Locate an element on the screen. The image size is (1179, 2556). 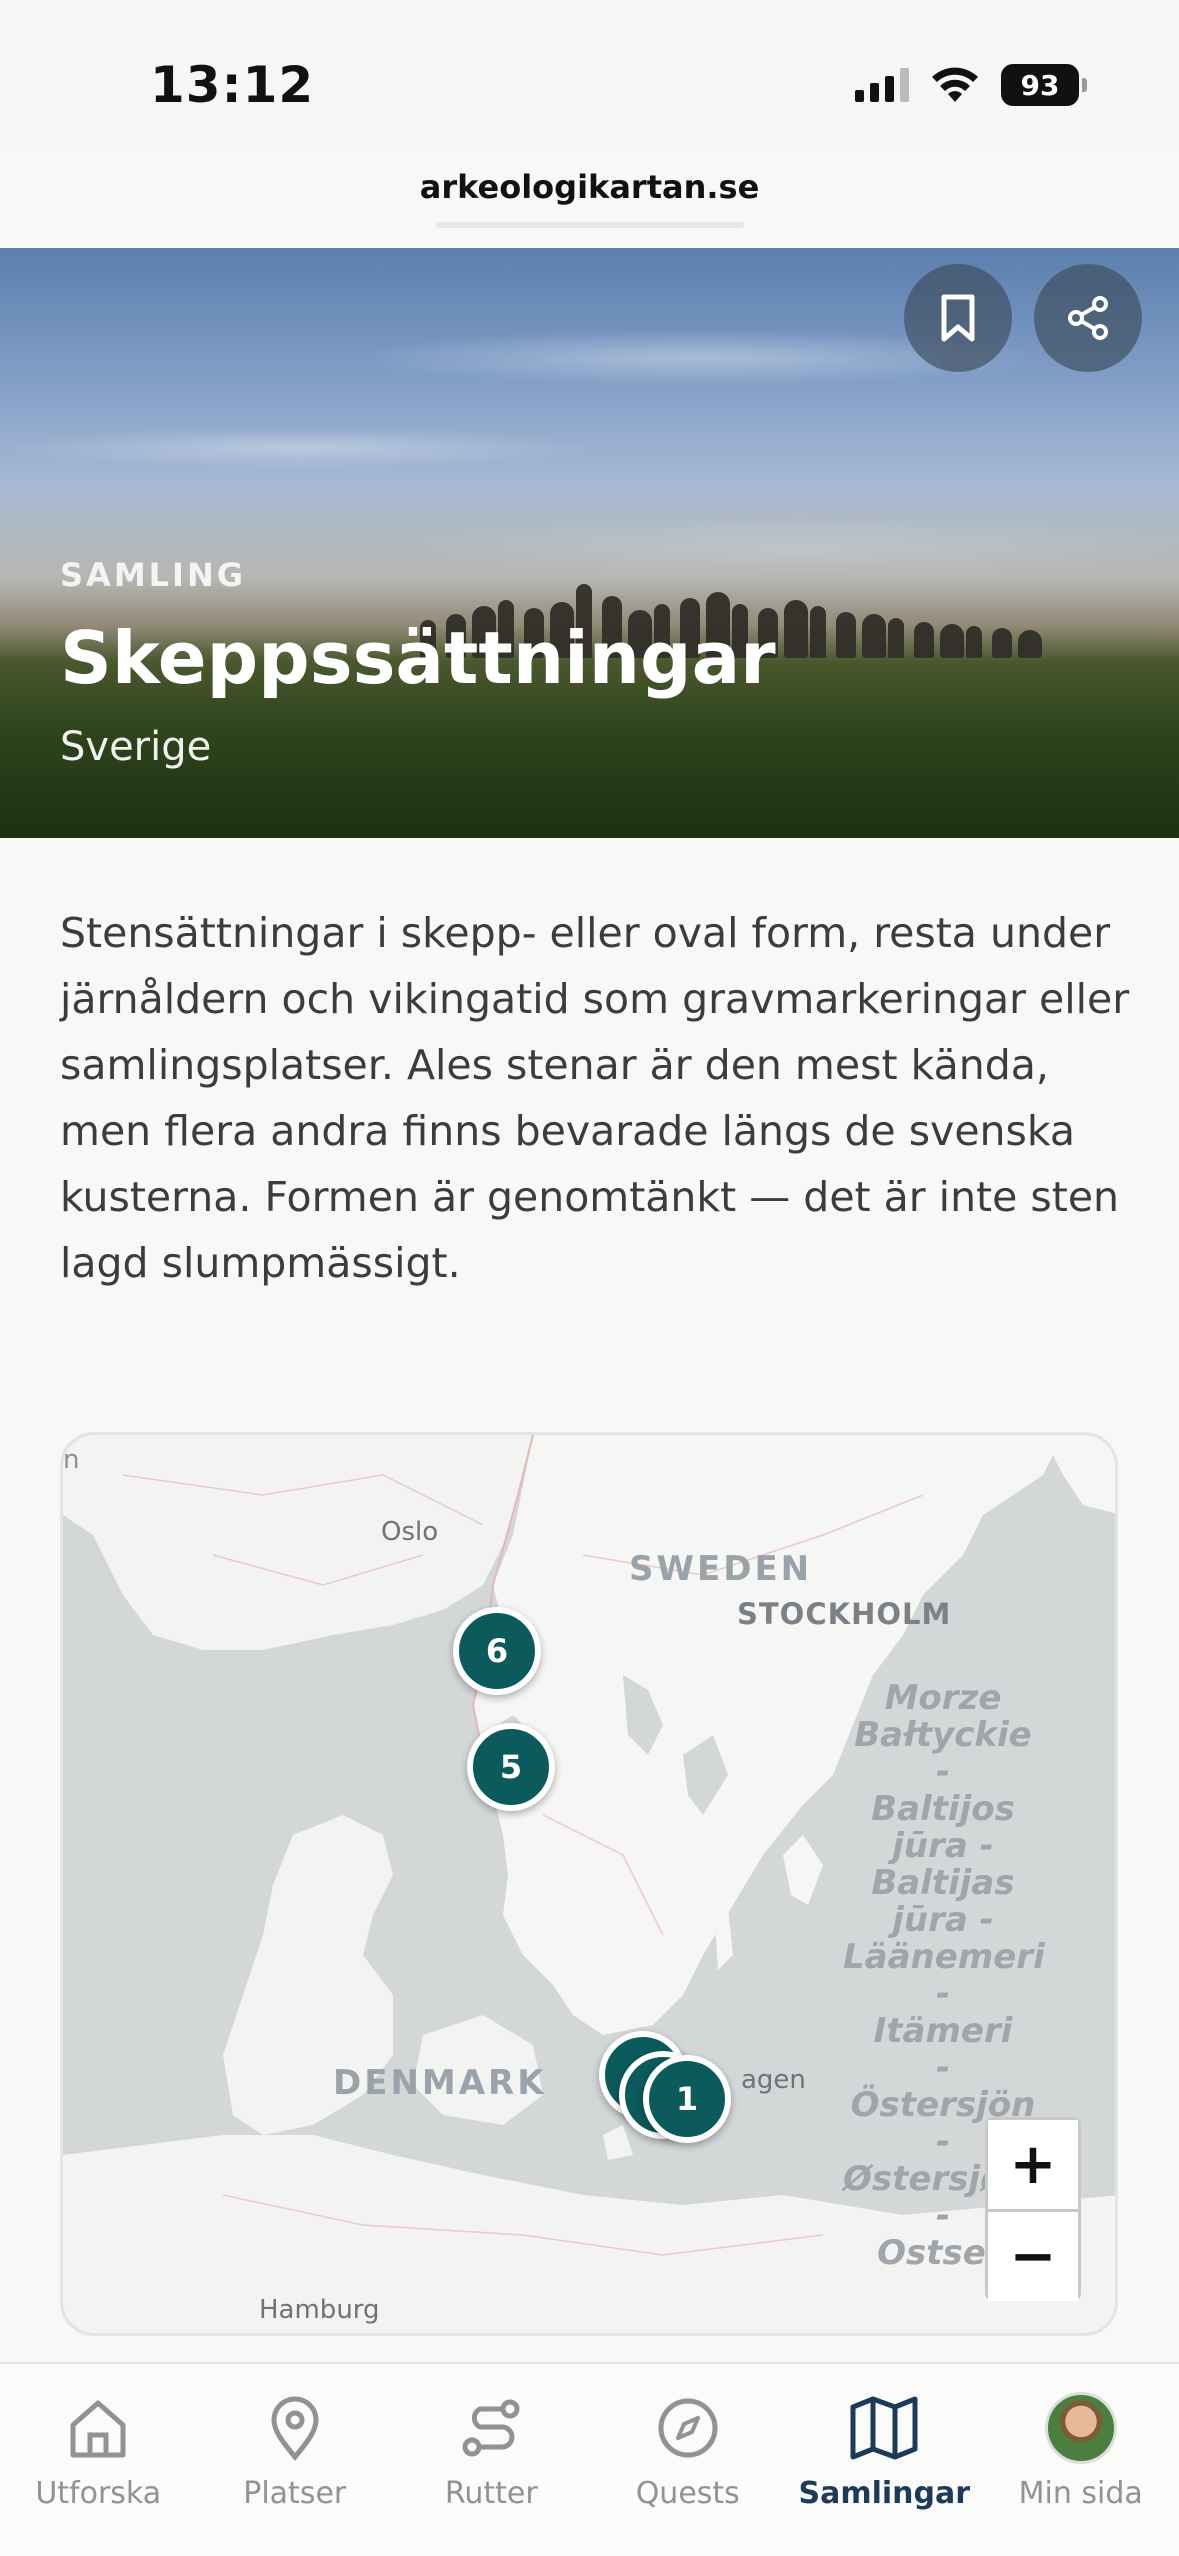
nav-item-samlingar: Samlingar is located at coordinates (884, 2460).